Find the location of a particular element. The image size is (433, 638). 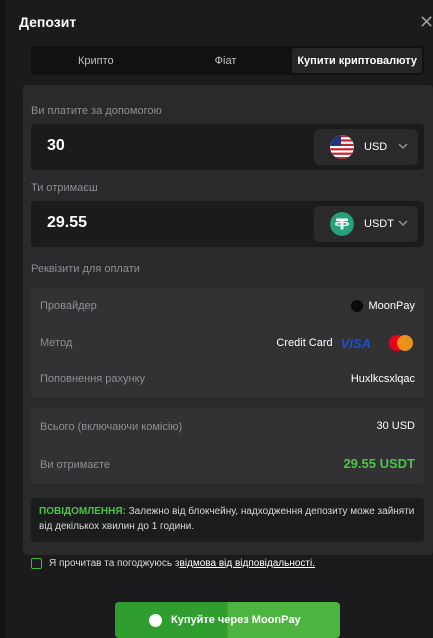

receive-amount-value: 29.55 is located at coordinates (67, 223).